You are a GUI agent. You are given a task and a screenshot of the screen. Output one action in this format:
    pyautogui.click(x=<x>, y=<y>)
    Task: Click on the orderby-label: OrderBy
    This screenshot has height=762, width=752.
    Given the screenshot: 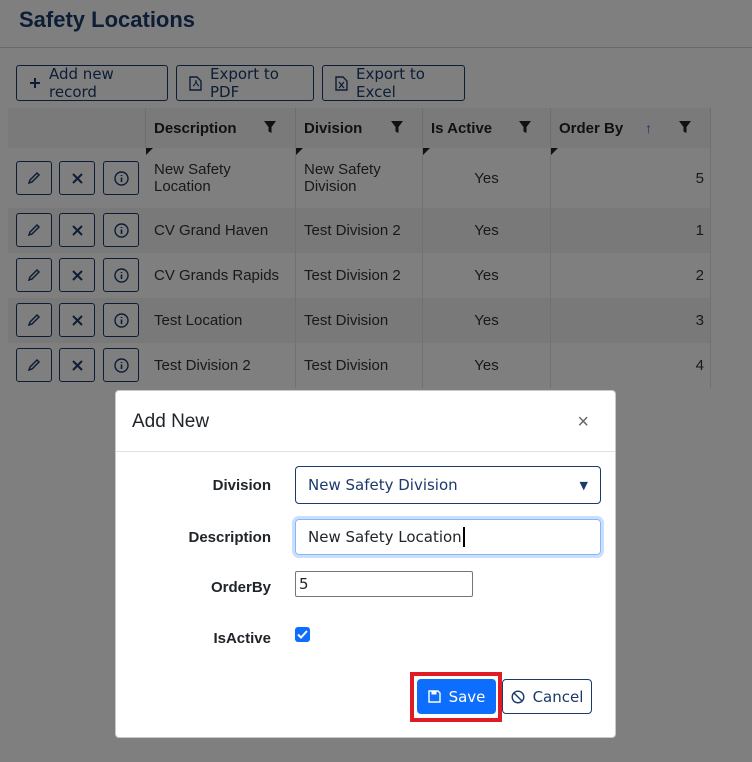 What is the action you would take?
    pyautogui.click(x=240, y=587)
    